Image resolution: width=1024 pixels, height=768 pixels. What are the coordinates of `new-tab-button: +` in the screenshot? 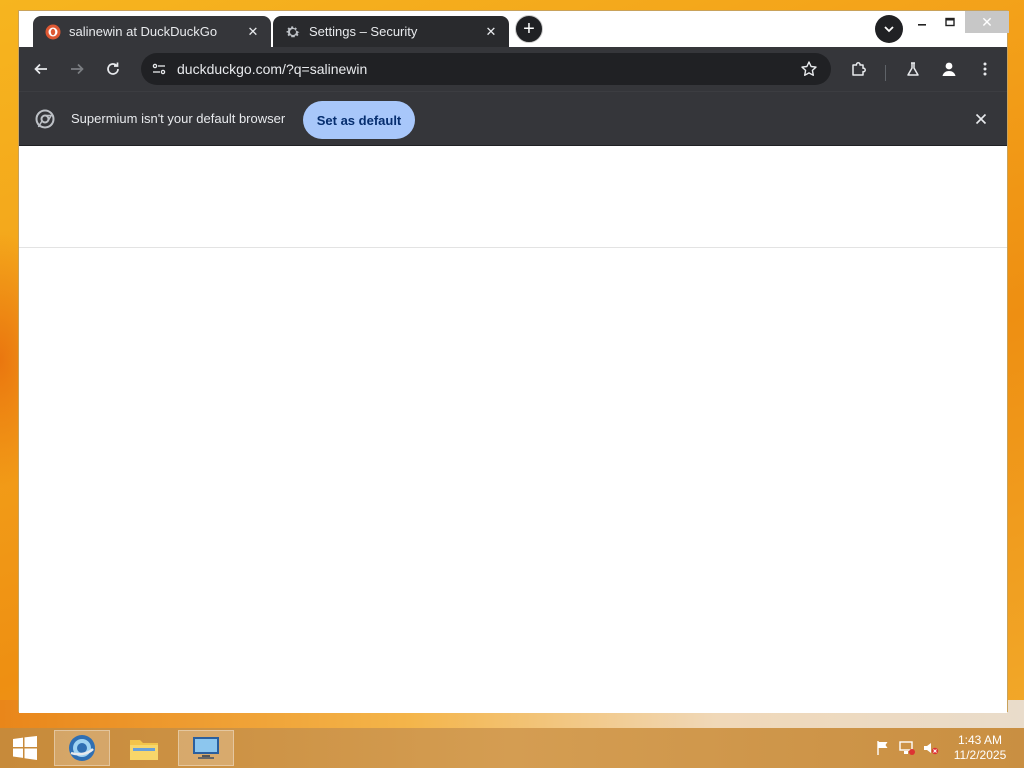 It's located at (529, 29).